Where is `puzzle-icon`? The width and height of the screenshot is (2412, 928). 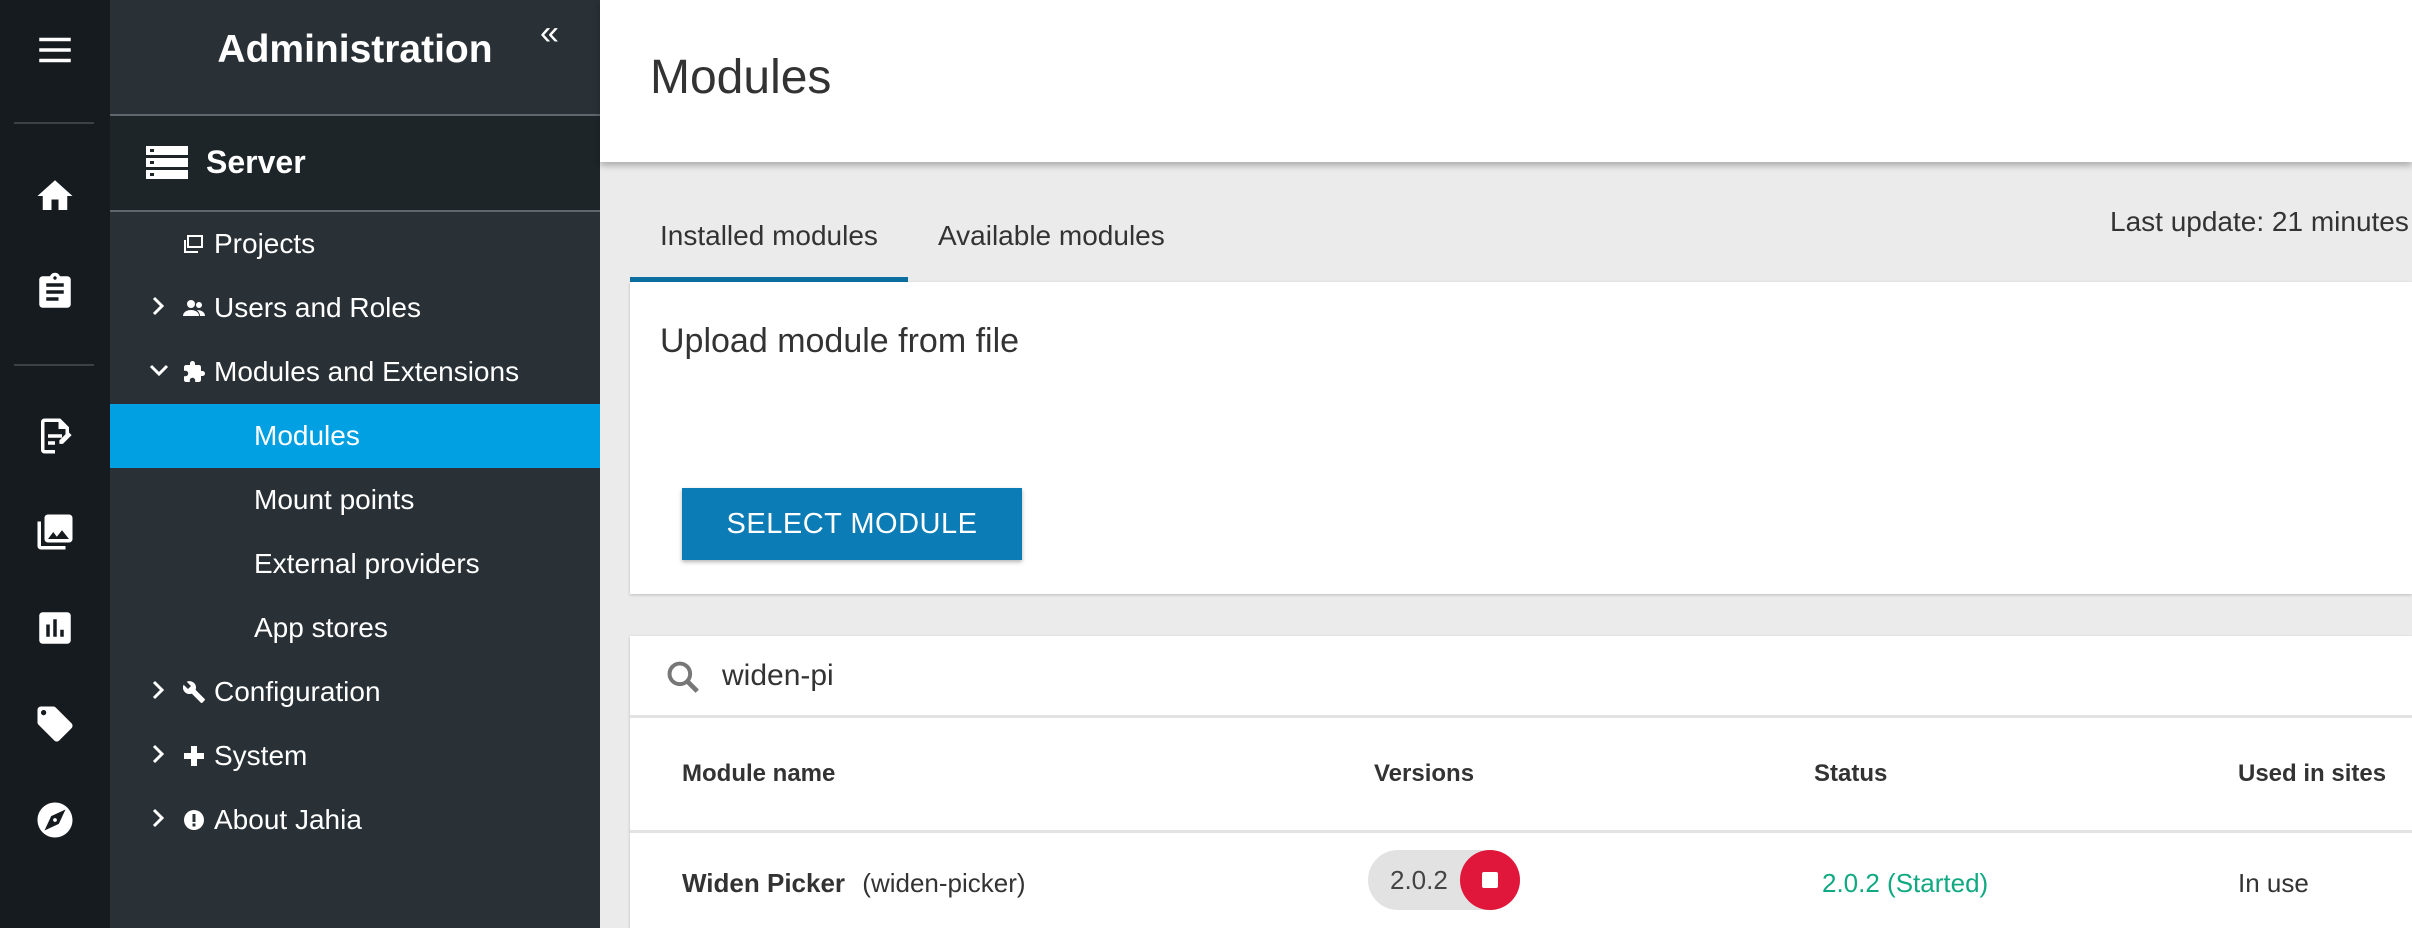 puzzle-icon is located at coordinates (194, 371).